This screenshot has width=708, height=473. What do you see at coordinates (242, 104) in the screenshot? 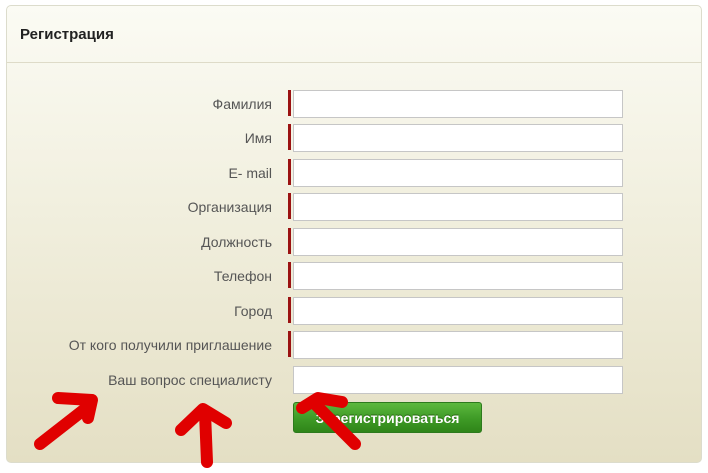
I see `last-name-label: Фамилия` at bounding box center [242, 104].